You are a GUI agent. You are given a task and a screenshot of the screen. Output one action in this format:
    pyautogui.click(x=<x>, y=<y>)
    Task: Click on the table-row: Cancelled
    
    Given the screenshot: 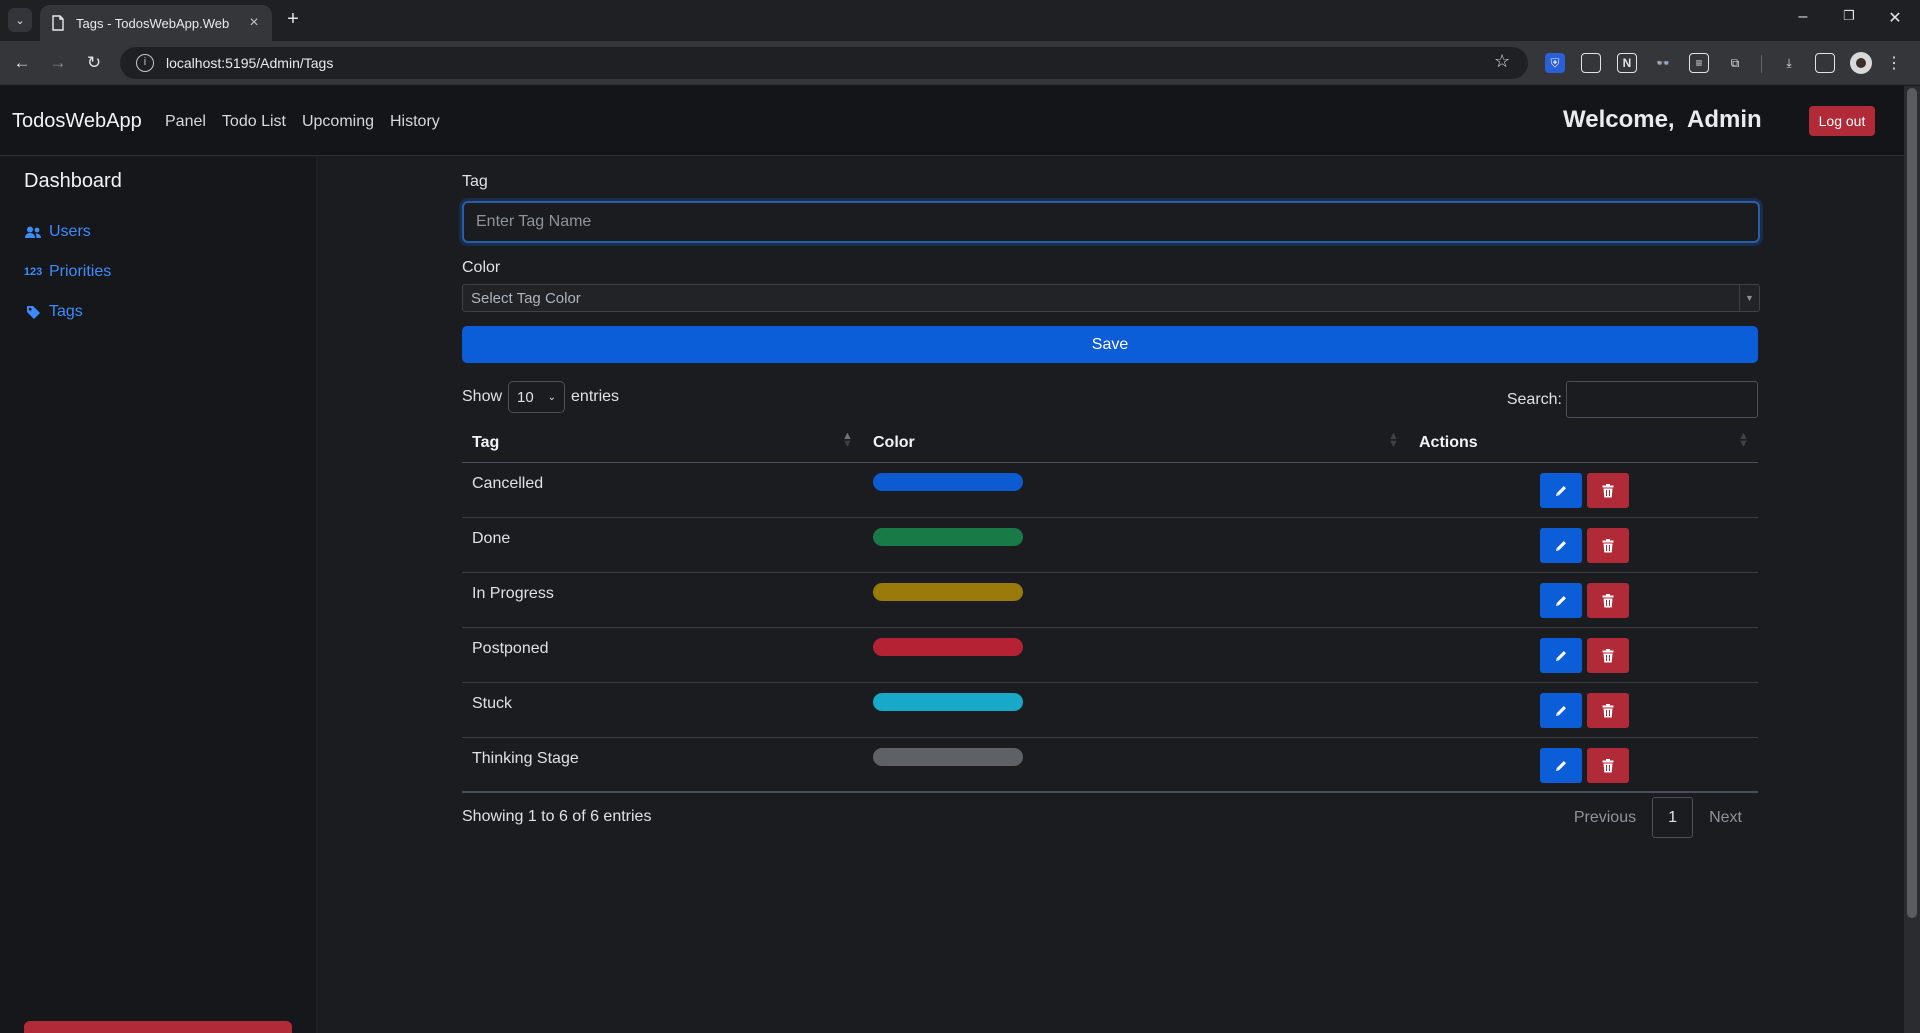 What is the action you would take?
    pyautogui.click(x=1110, y=490)
    